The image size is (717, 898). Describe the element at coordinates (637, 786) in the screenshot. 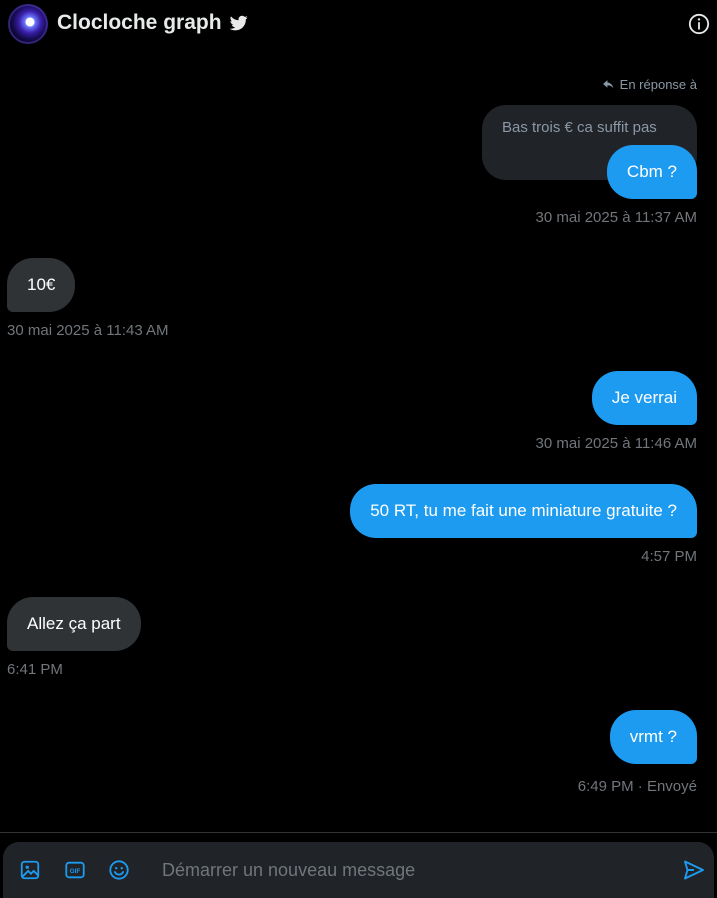

I see `message-timestamp: 6:49 PM · Envoyé` at that location.